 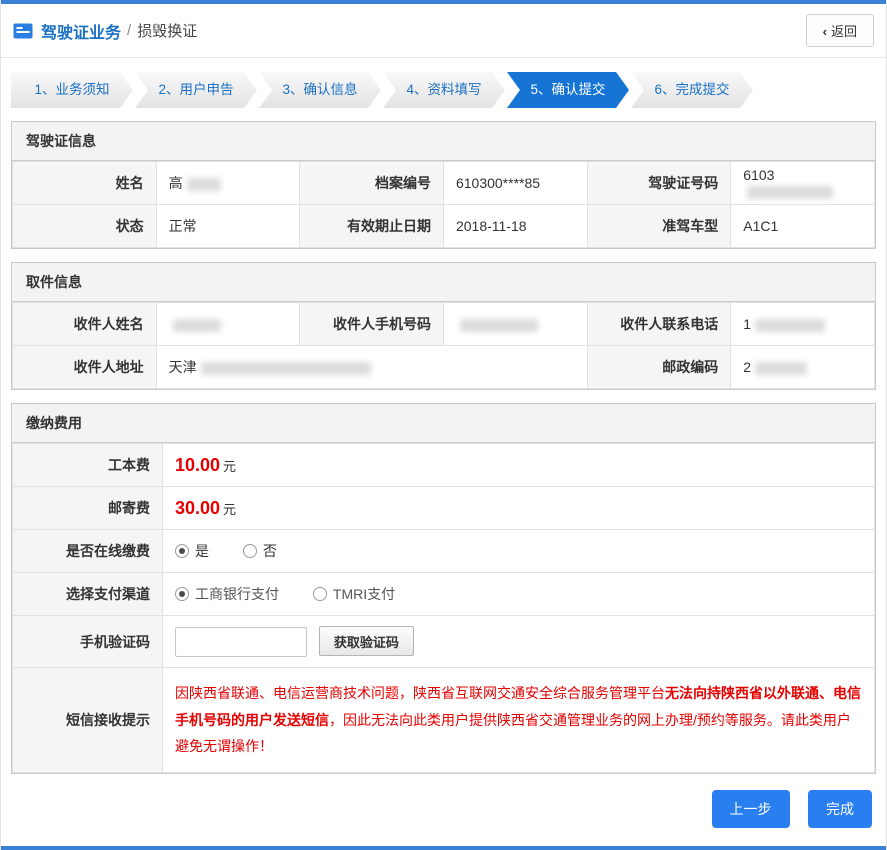 I want to click on recipient-phone-value: 1, so click(x=802, y=324).